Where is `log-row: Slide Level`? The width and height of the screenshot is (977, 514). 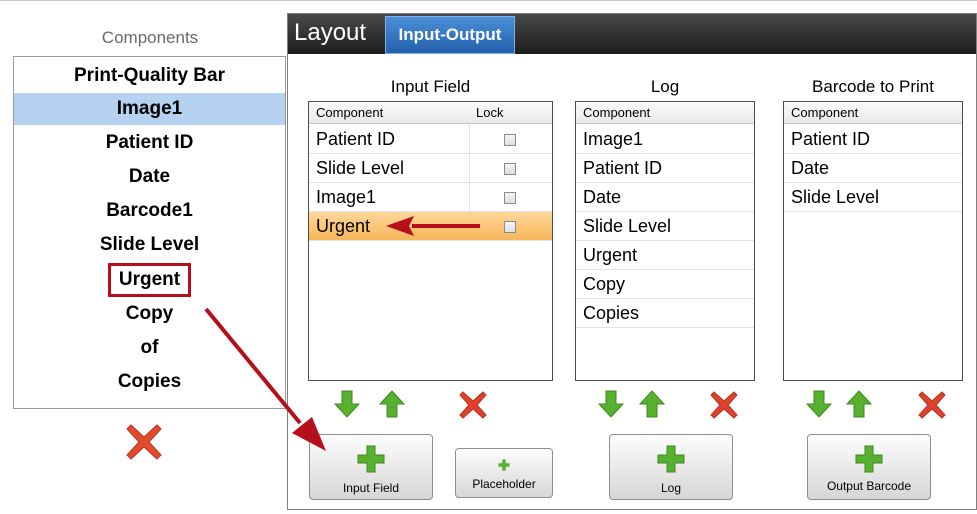 log-row: Slide Level is located at coordinates (665, 226).